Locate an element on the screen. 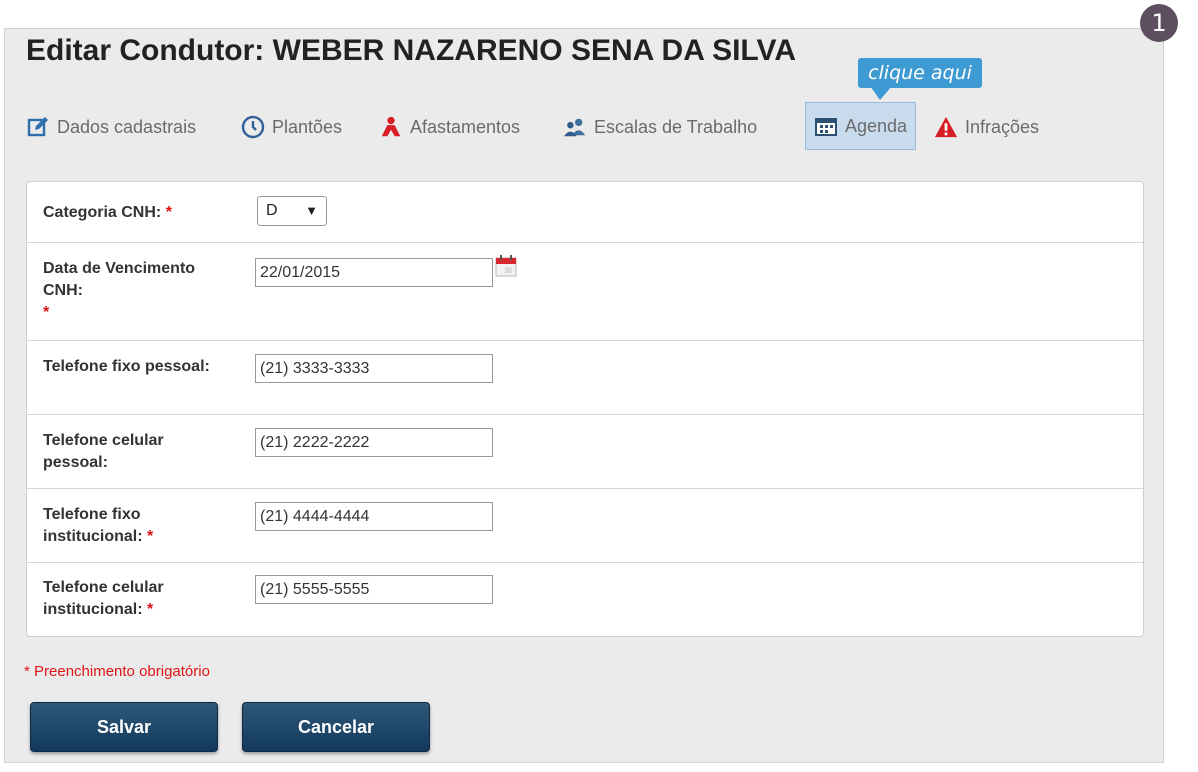  date-picker-calendar-icon is located at coordinates (506, 266).